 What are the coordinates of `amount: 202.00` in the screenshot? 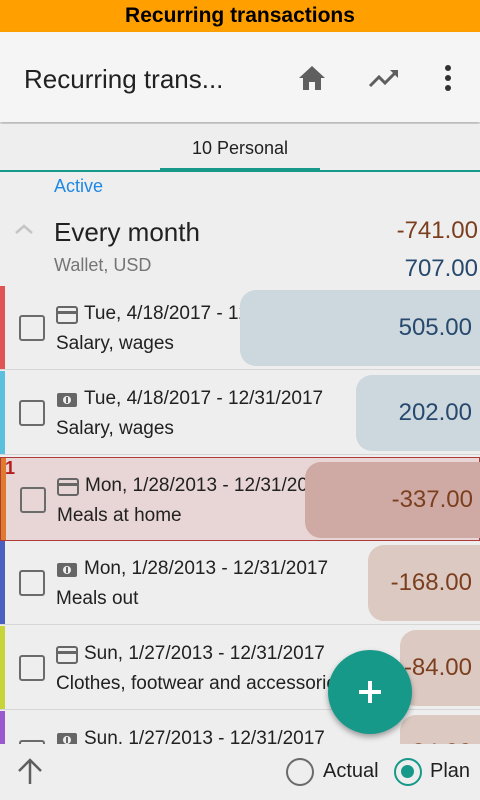 It's located at (418, 413).